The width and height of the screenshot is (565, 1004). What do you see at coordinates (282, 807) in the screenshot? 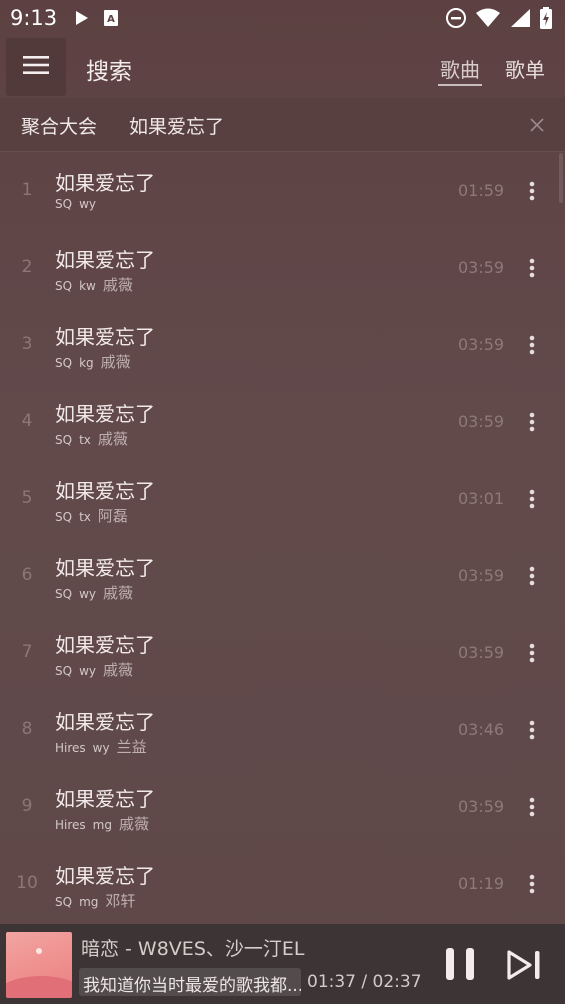
I see `song-row: 9 如果爱忘了 Hires mg 戚薇 03:59` at bounding box center [282, 807].